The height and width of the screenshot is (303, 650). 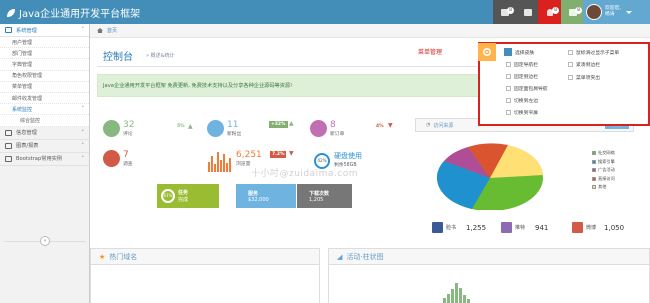 I want to click on signal-icon: ◢, so click(x=340, y=256).